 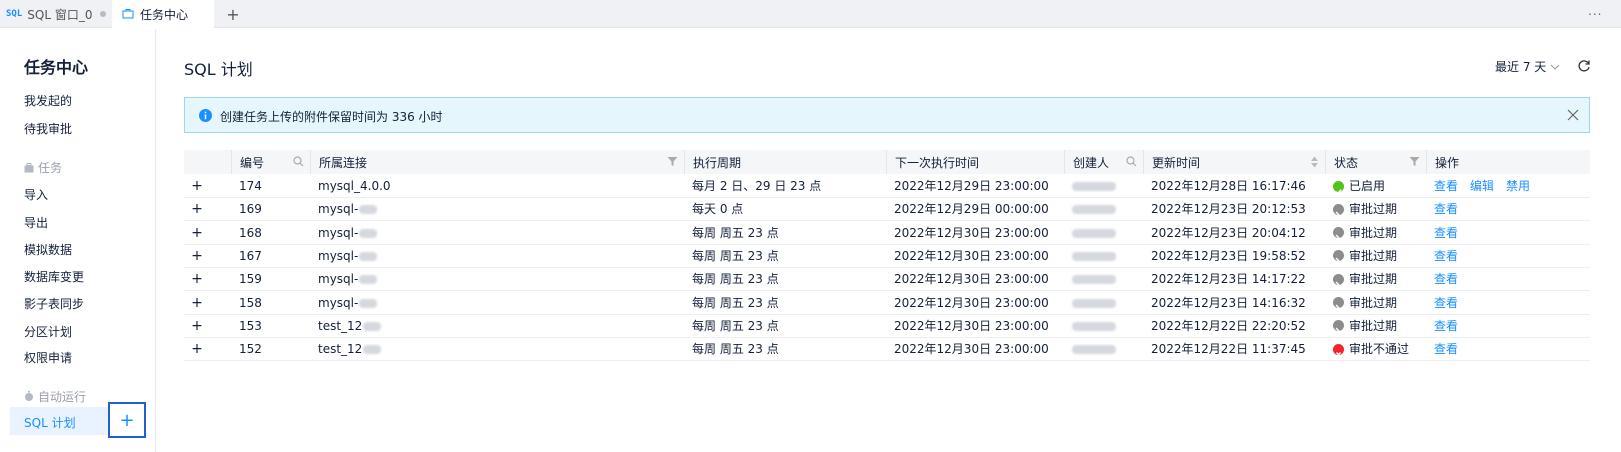 What do you see at coordinates (971, 209) in the screenshot?
I see `cell-next-run: 2022年12月29日 00:00:00` at bounding box center [971, 209].